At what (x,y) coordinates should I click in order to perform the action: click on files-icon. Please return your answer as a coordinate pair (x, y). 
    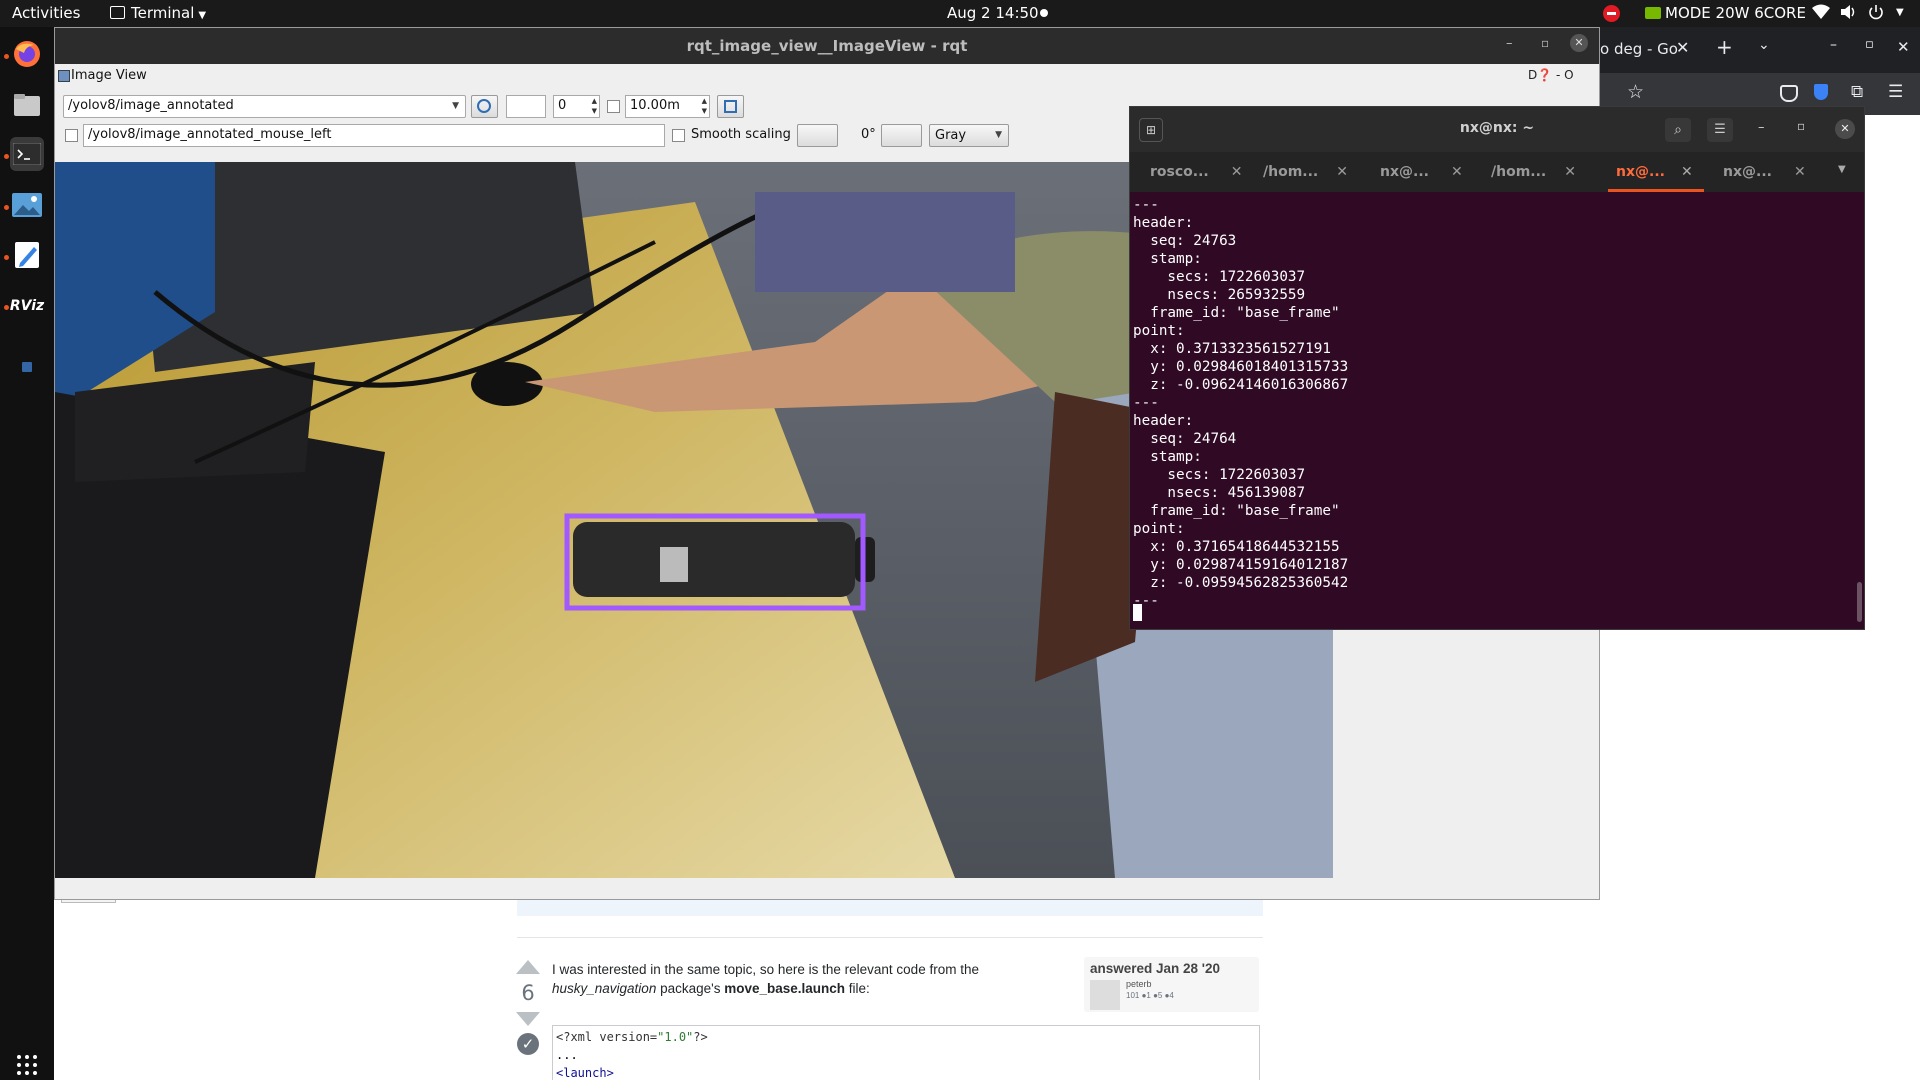
    Looking at the image, I should click on (27, 105).